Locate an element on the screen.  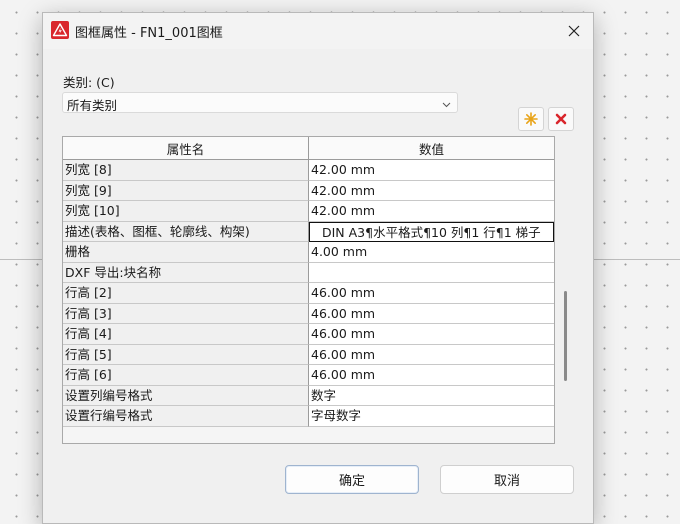
delete-property-button is located at coordinates (561, 119).